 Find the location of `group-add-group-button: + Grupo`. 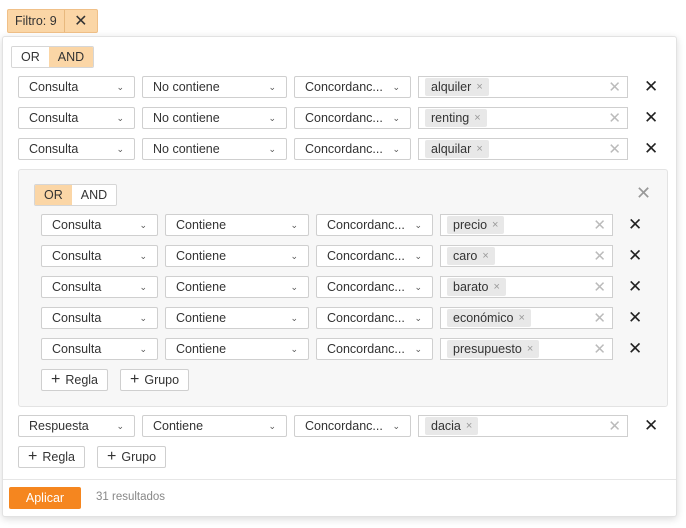

group-add-group-button: + Grupo is located at coordinates (155, 380).